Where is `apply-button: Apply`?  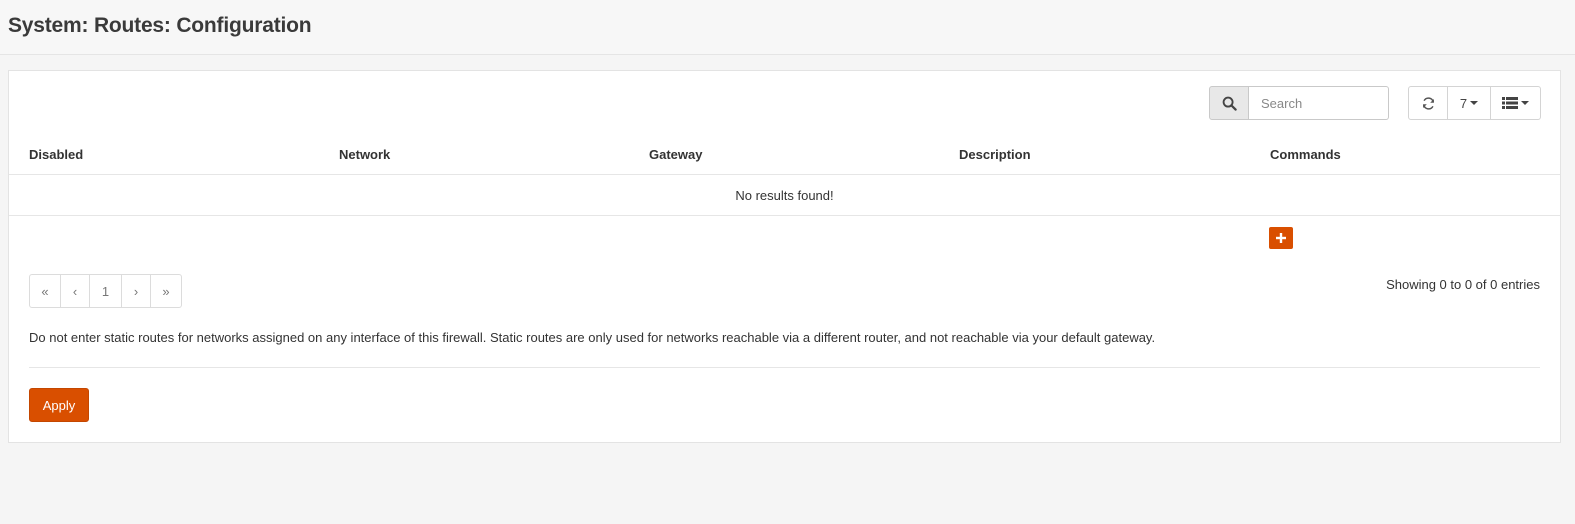 apply-button: Apply is located at coordinates (59, 405).